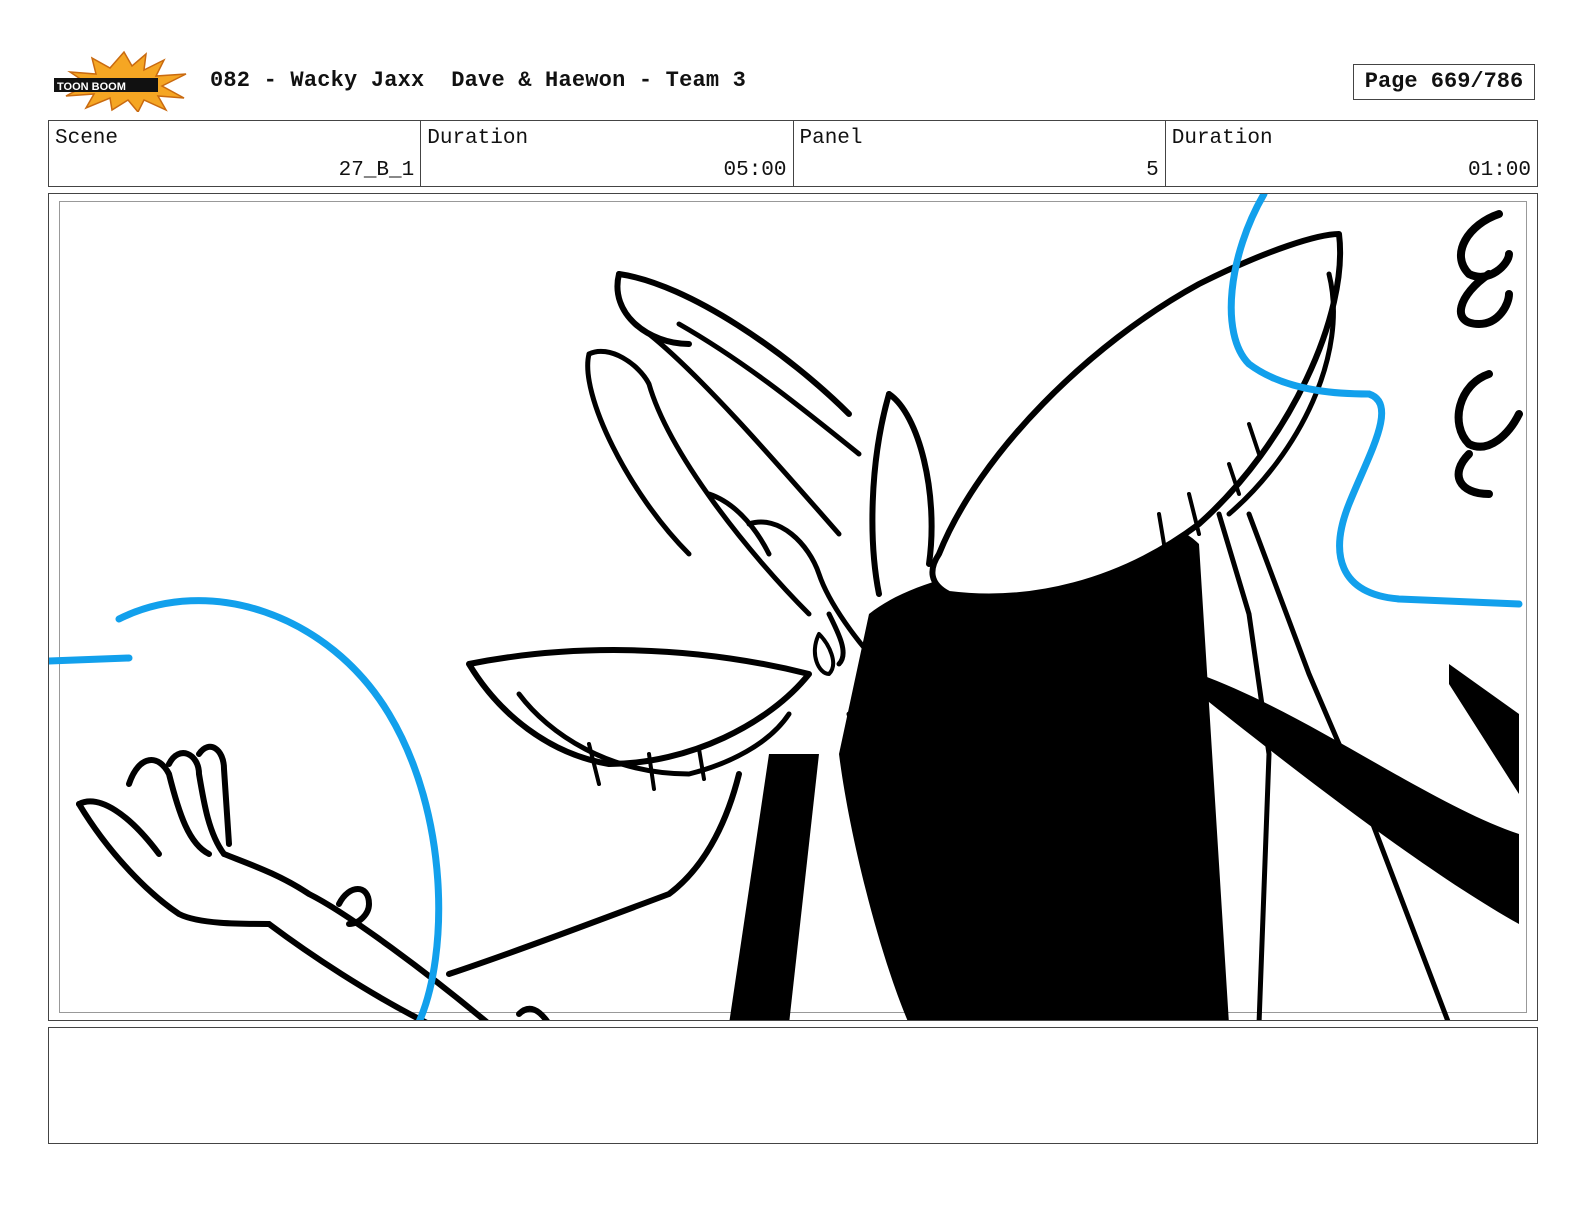 This screenshot has width=1582, height=1225. Describe the element at coordinates (1351, 153) in the screenshot. I see `panel-duration-cell: Duration 01:00` at that location.